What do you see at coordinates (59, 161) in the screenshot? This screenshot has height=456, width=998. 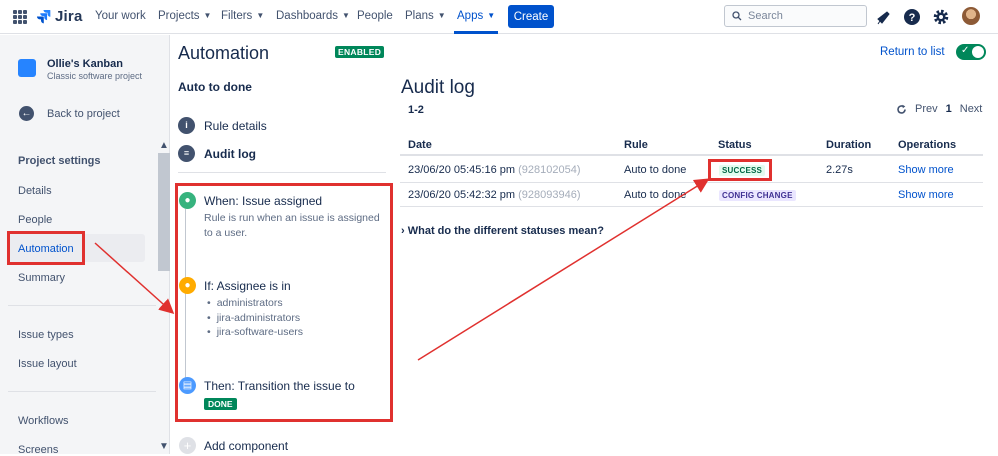 I see `sidebar-section-heading: Project settings` at bounding box center [59, 161].